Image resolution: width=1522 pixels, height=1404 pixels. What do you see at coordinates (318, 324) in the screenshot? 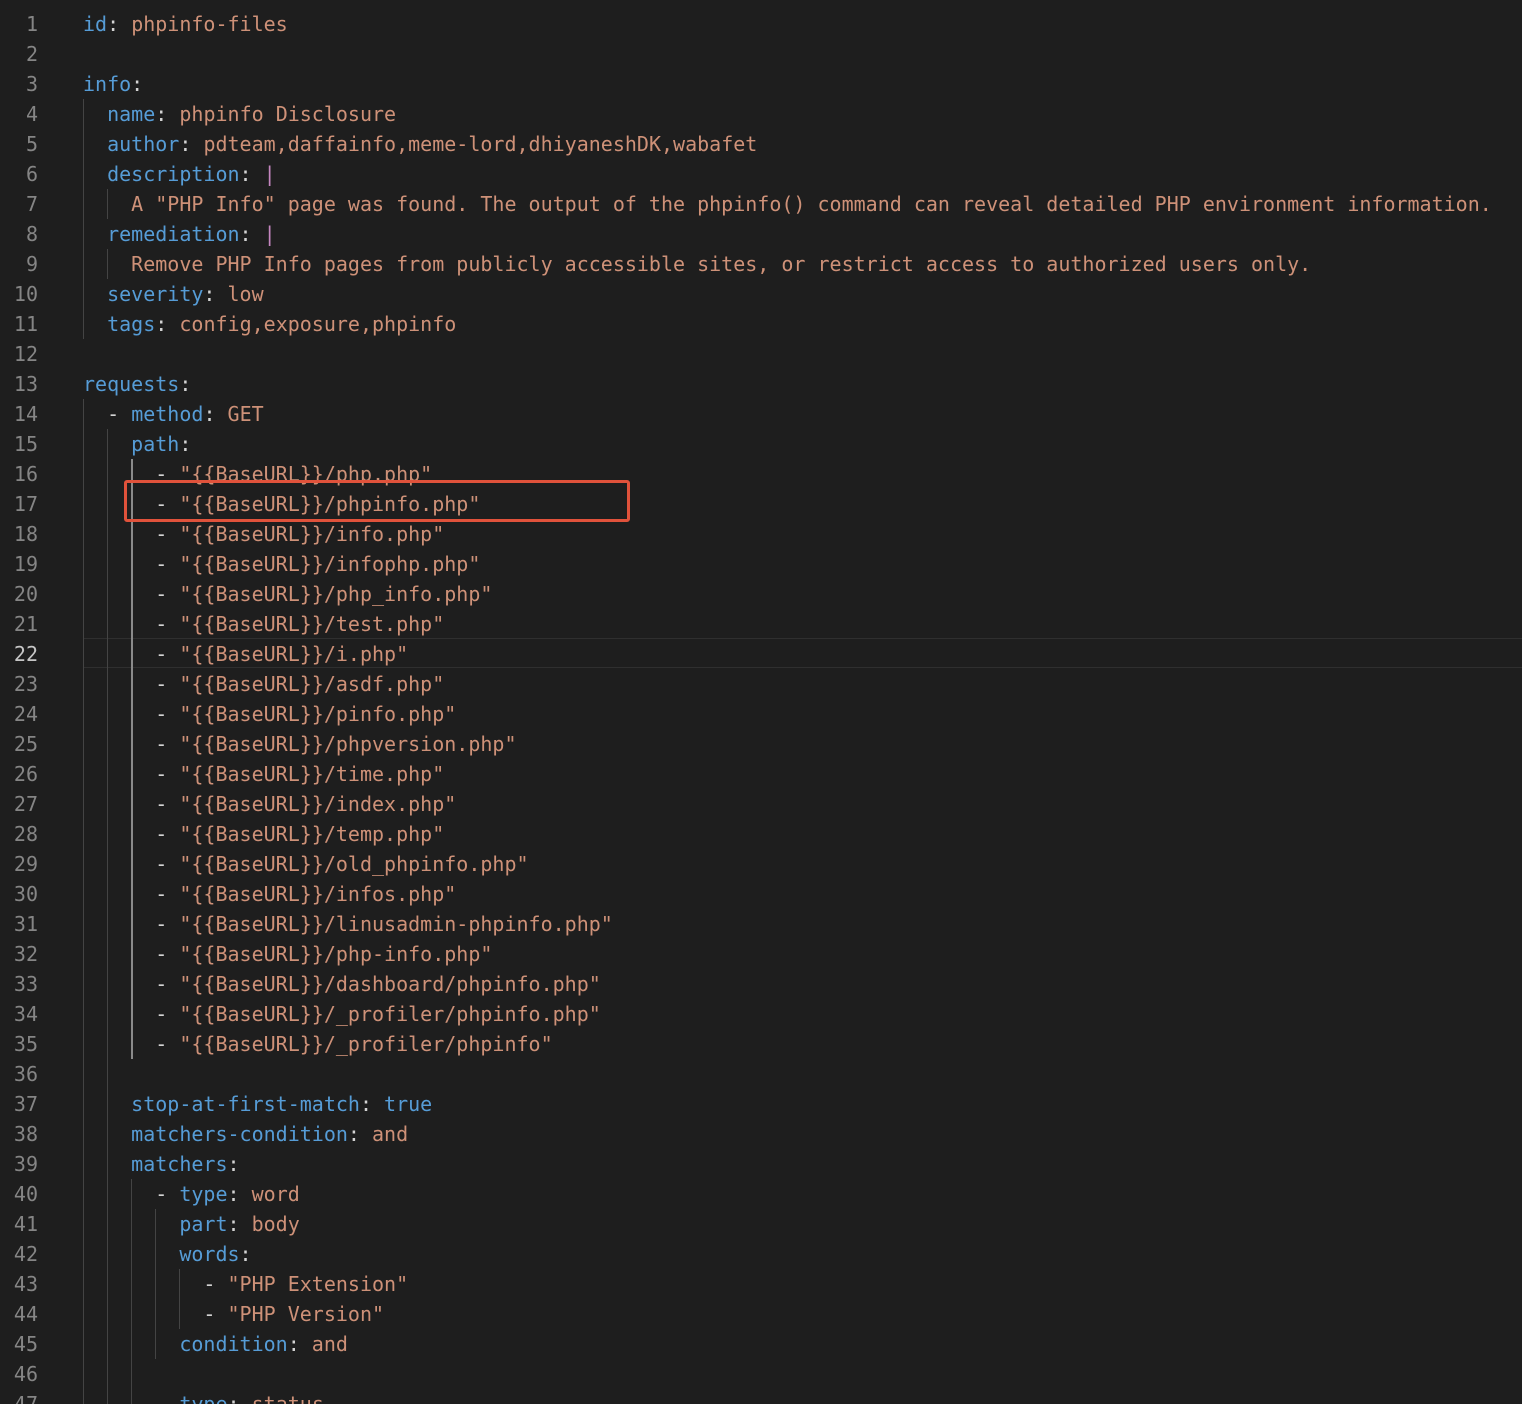
I see `yaml-value: config,exposure,phpinfo` at bounding box center [318, 324].